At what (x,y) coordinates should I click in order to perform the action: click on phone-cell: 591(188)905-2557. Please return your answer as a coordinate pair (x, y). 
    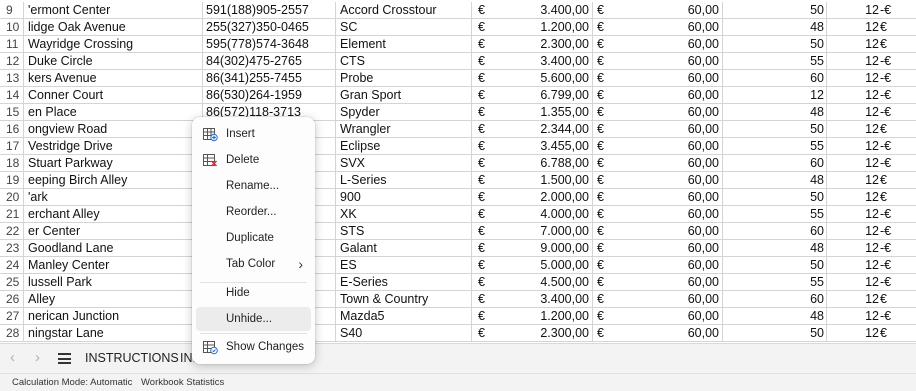
    Looking at the image, I should click on (269, 10).